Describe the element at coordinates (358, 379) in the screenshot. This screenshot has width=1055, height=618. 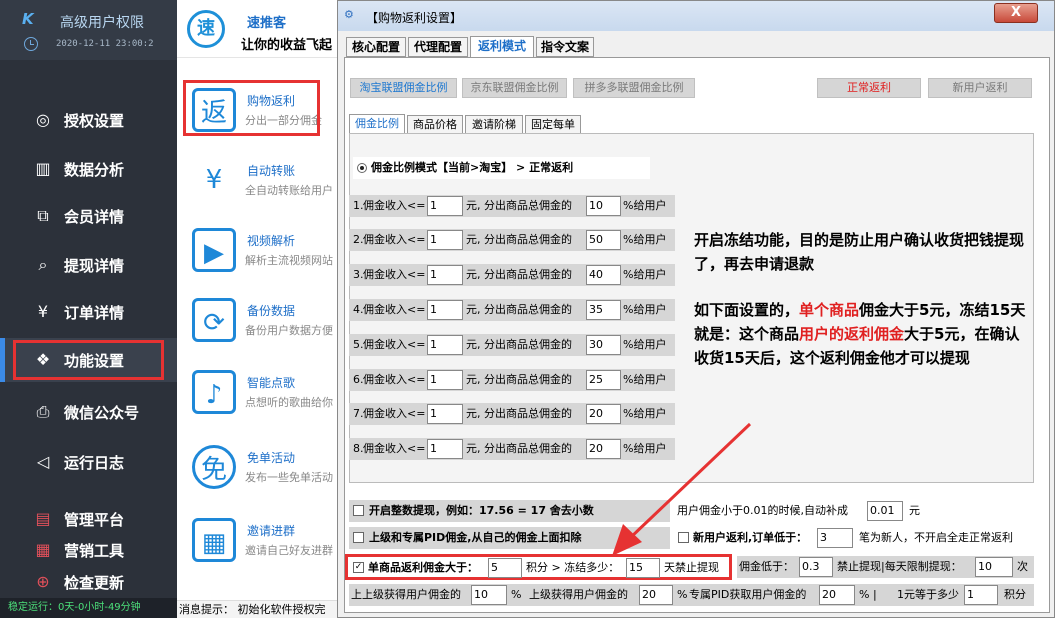
I see `tier-index: 6.` at that location.